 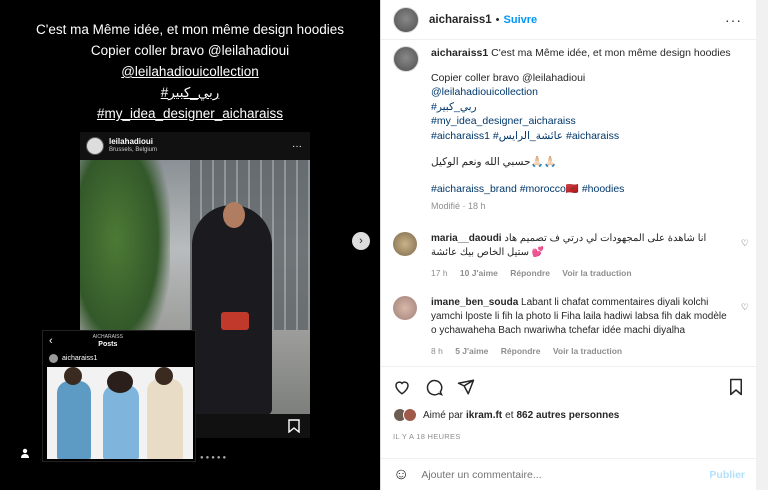 What do you see at coordinates (402, 387) in the screenshot?
I see `heart-icon` at bounding box center [402, 387].